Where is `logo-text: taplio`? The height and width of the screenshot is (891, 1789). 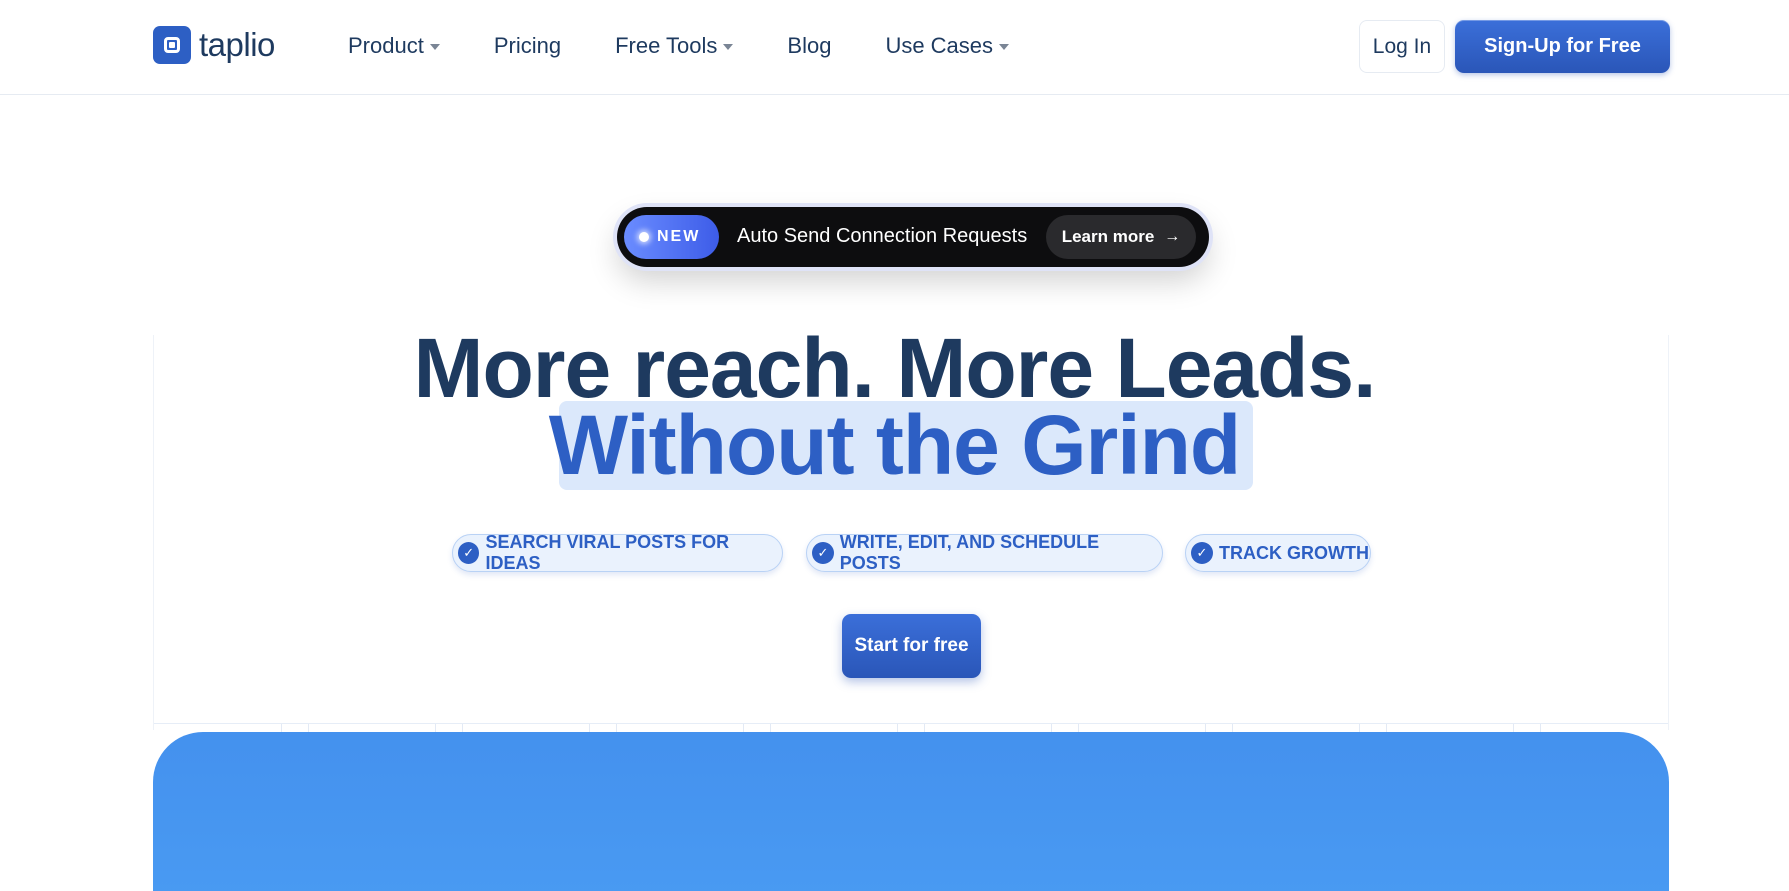 logo-text: taplio is located at coordinates (237, 44).